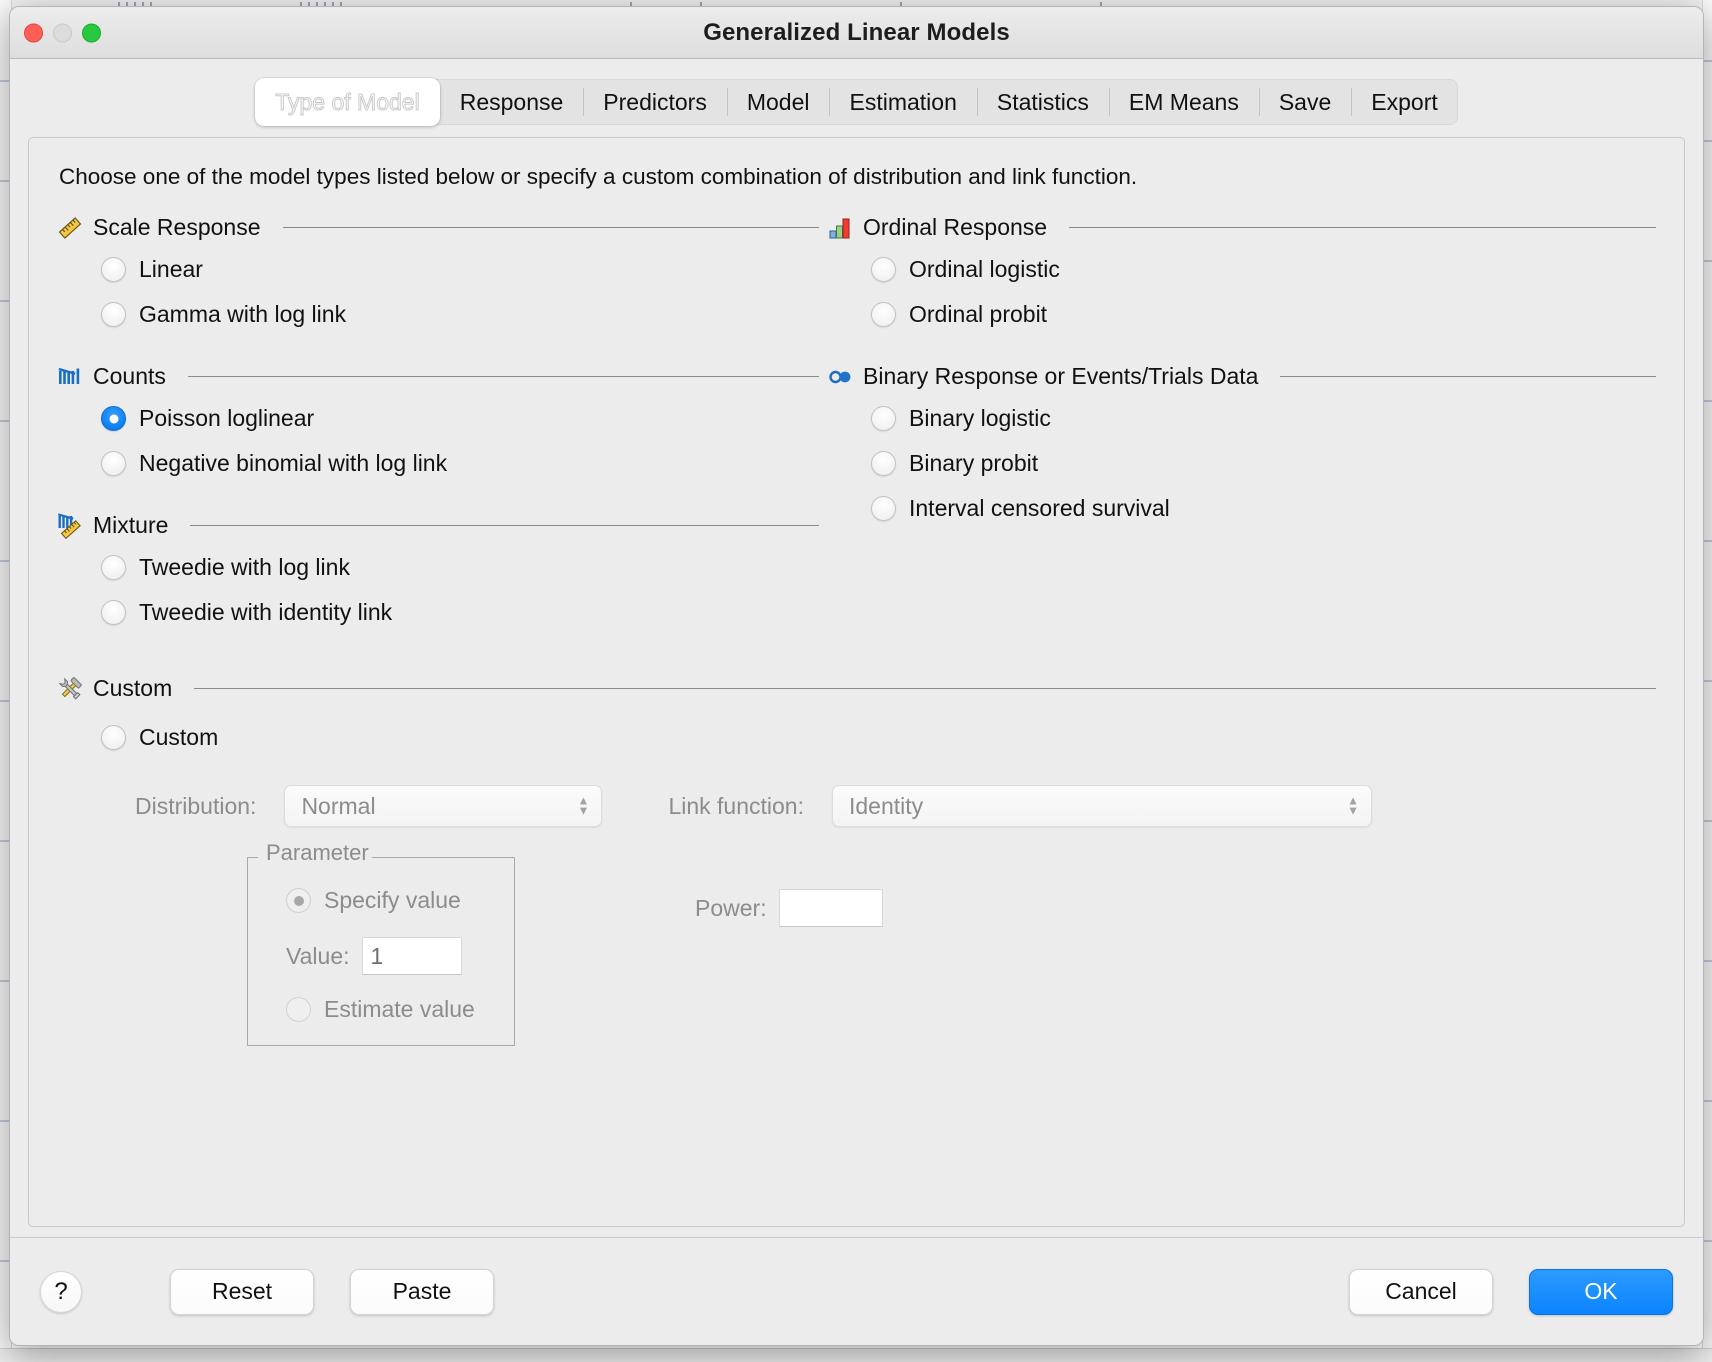 The height and width of the screenshot is (1362, 1712). Describe the element at coordinates (33, 32) in the screenshot. I see `close-button` at that location.